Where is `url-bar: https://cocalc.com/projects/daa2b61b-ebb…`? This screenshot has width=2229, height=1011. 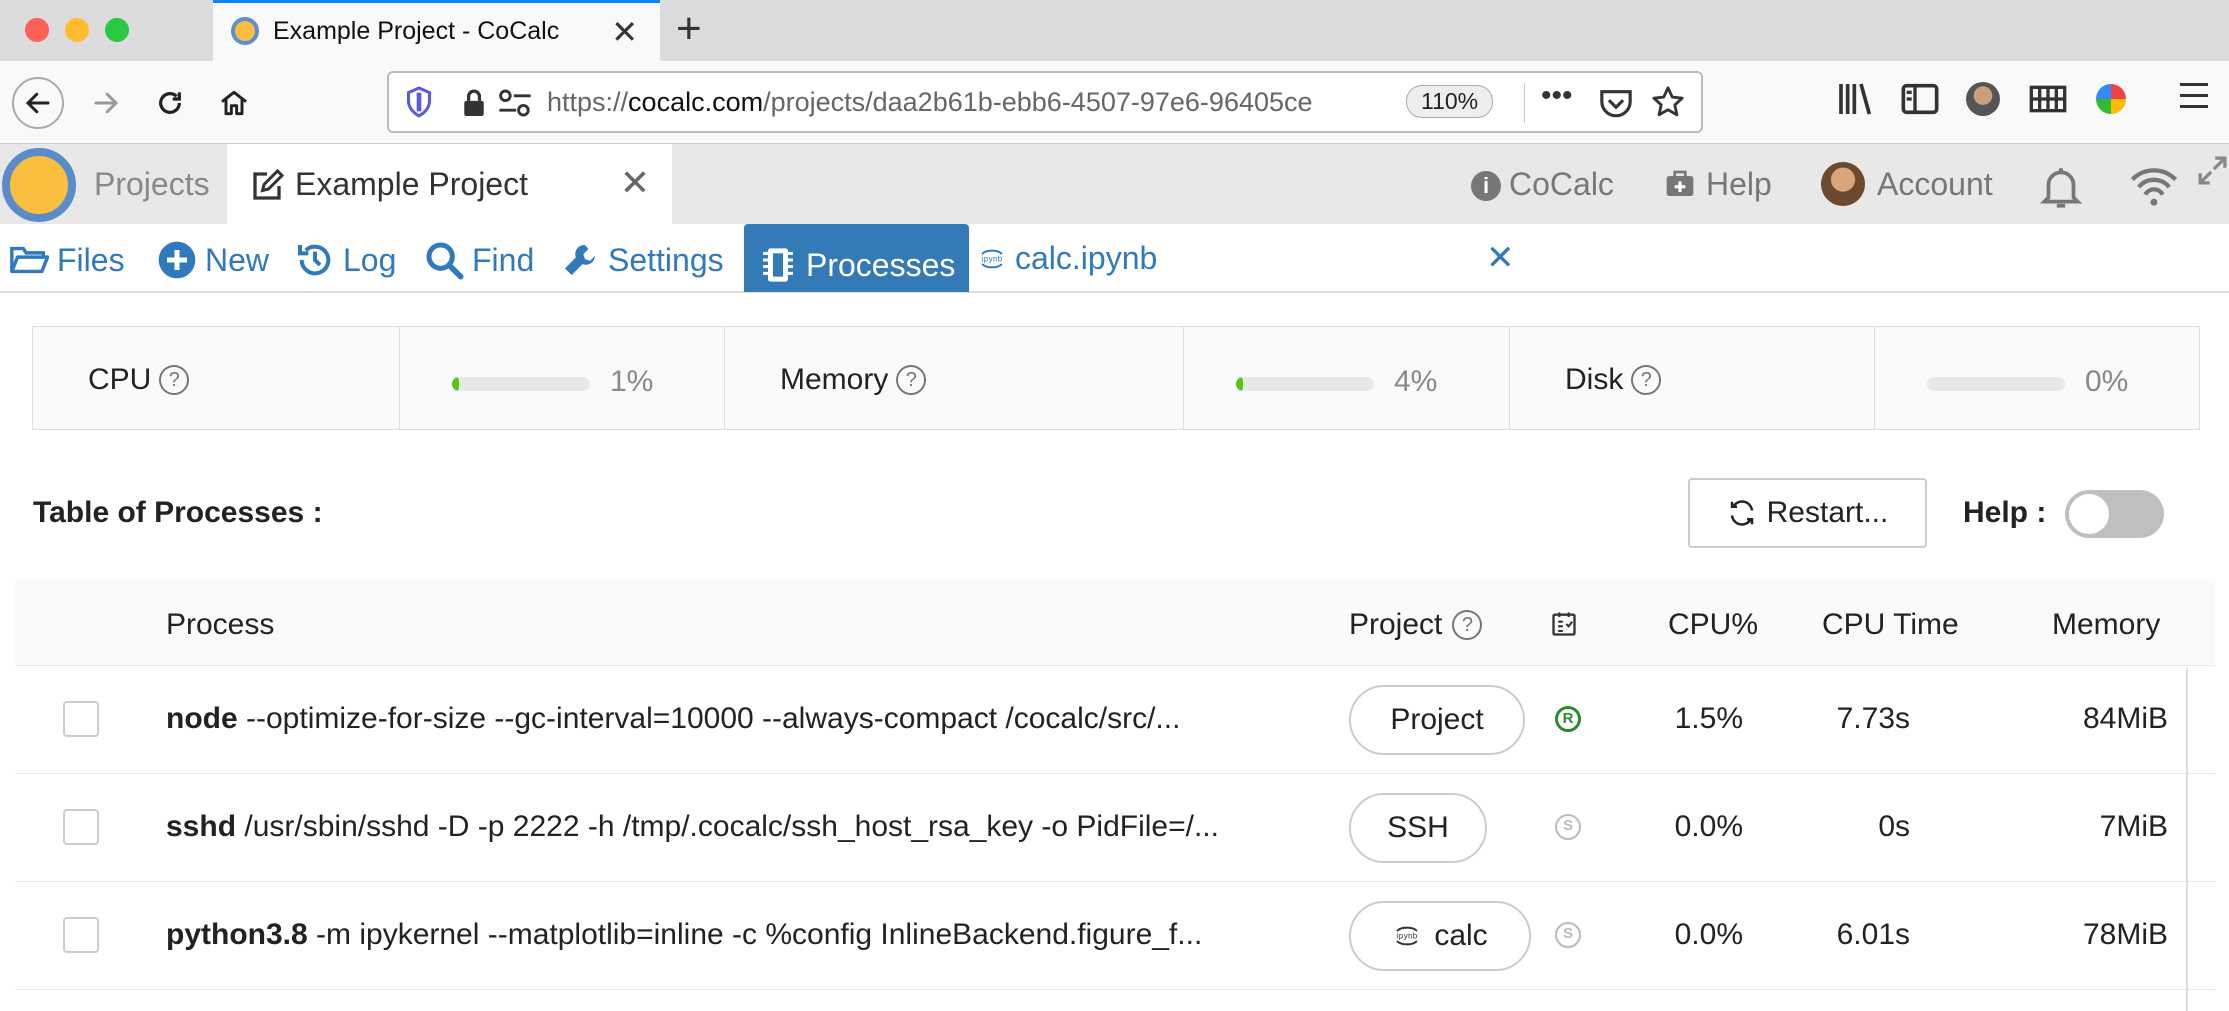 url-bar: https://cocalc.com/projects/daa2b61b-ebb… is located at coordinates (1045, 102).